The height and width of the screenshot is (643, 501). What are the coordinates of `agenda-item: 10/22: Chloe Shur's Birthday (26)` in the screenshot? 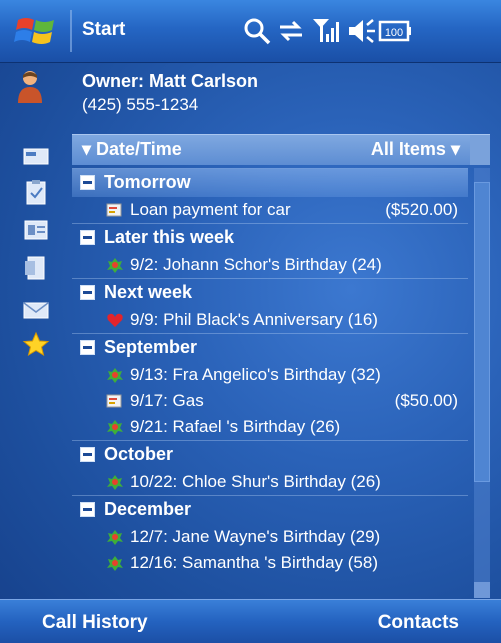 It's located at (270, 482).